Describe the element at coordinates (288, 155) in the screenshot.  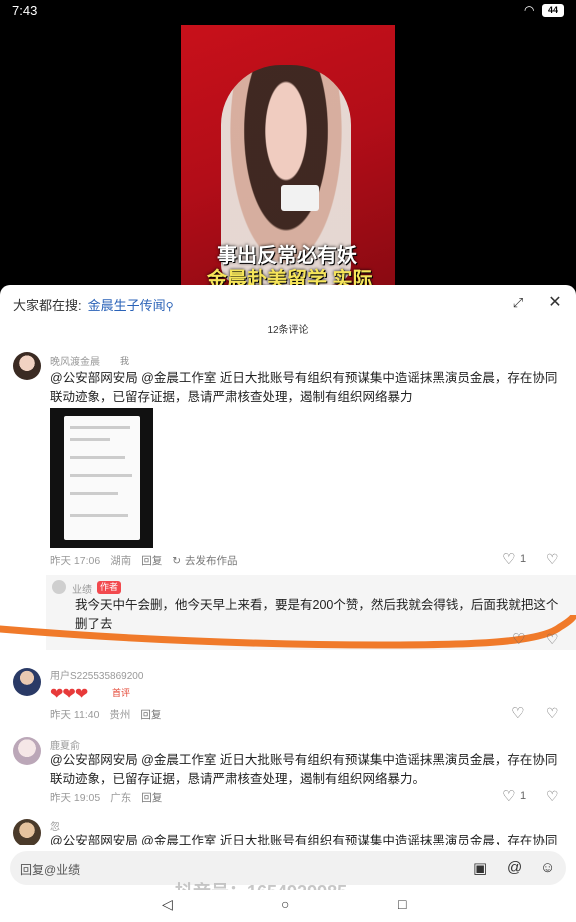
I see `video-player: 事出反常必有妖 金晨赴美留学 实际` at that location.